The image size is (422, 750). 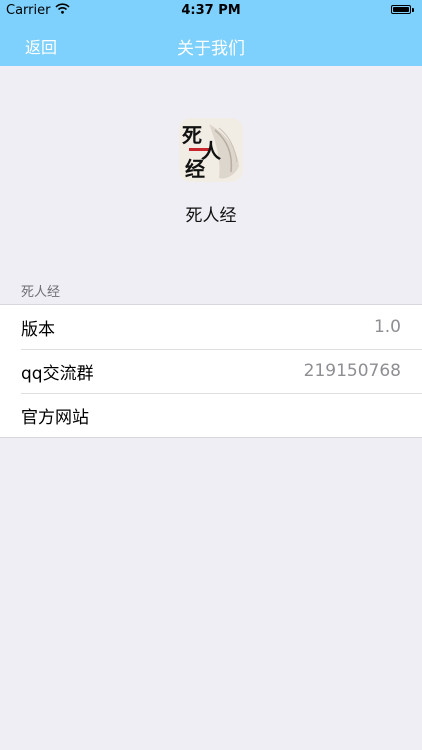 I want to click on qq-group-row: qq交流群 219150768, so click(x=211, y=371).